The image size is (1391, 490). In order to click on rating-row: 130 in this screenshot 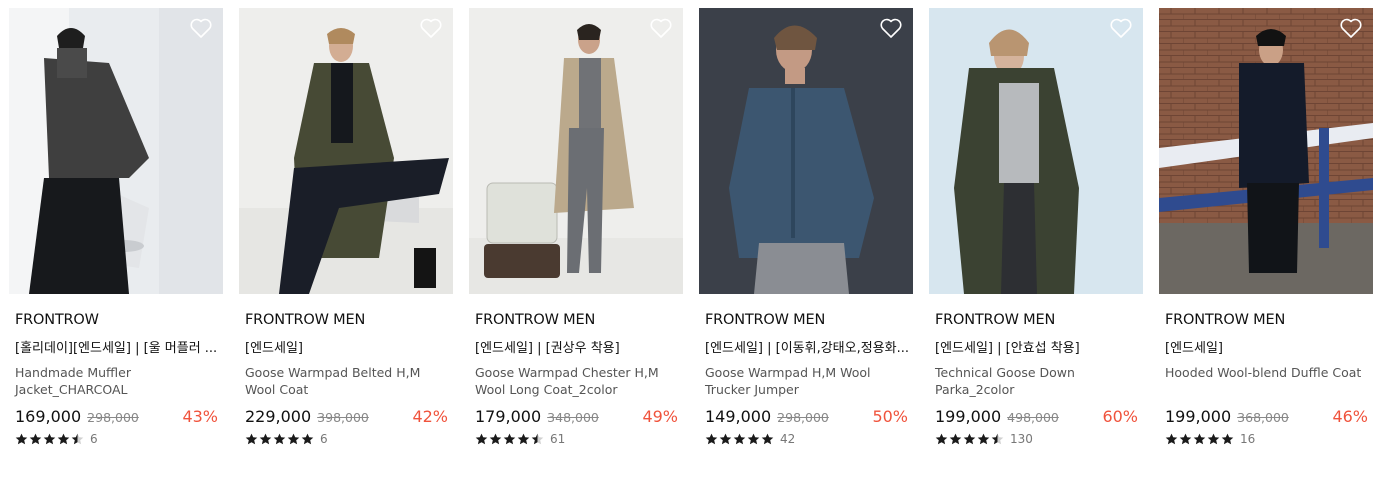, I will do `click(1039, 439)`.